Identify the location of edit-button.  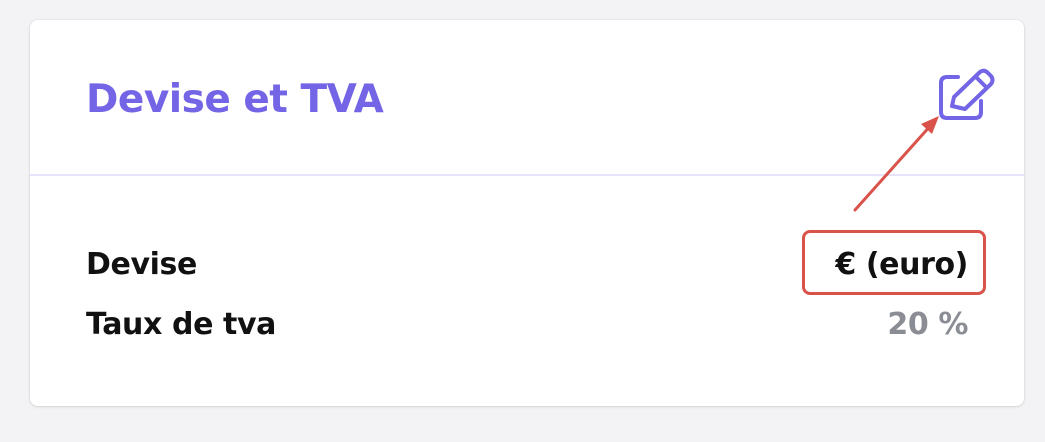
(966, 96).